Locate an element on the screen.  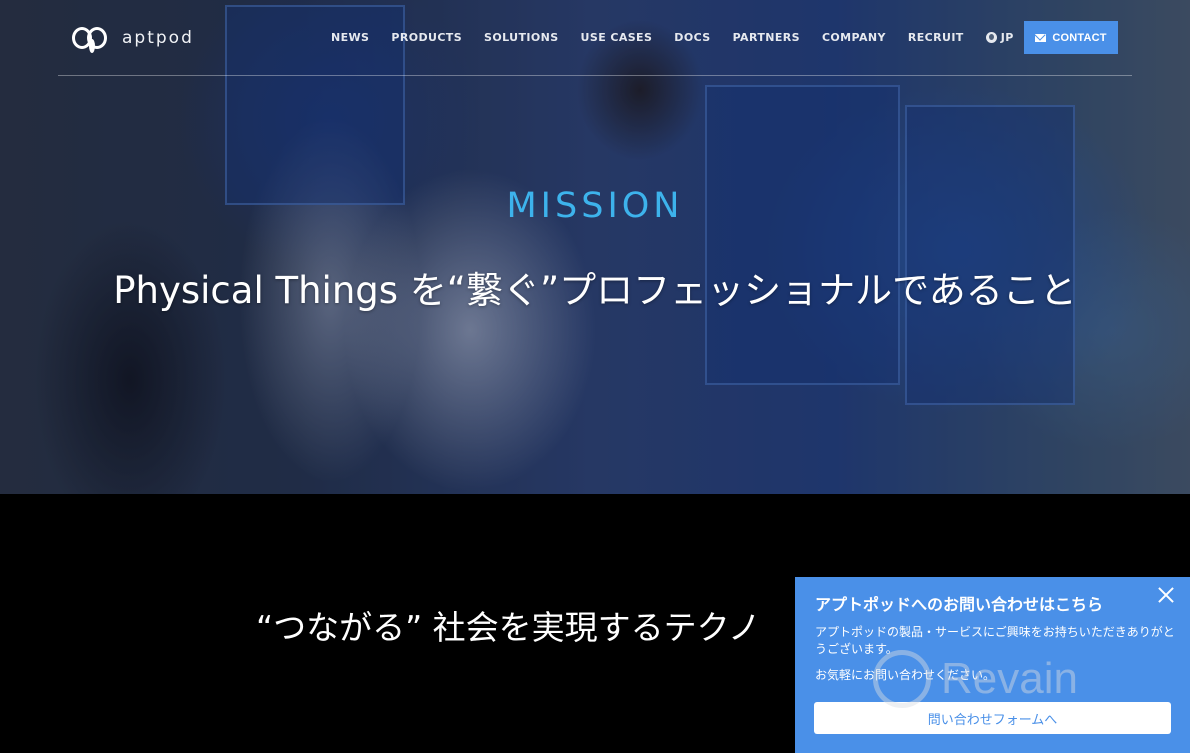
globe-icon is located at coordinates (991, 37).